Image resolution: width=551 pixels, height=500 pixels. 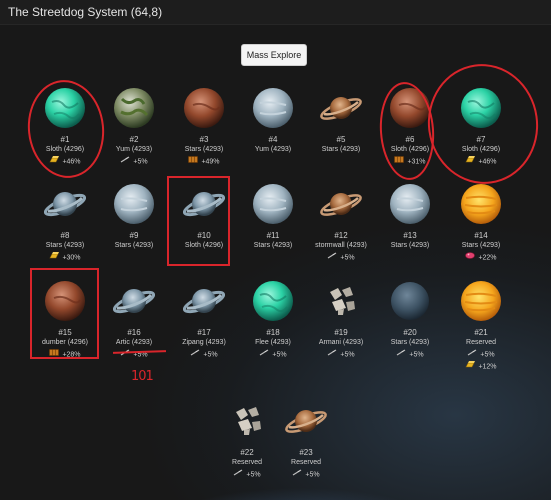 I want to click on planet-cell: #2 Yum (4293) +5%, so click(x=134, y=127).